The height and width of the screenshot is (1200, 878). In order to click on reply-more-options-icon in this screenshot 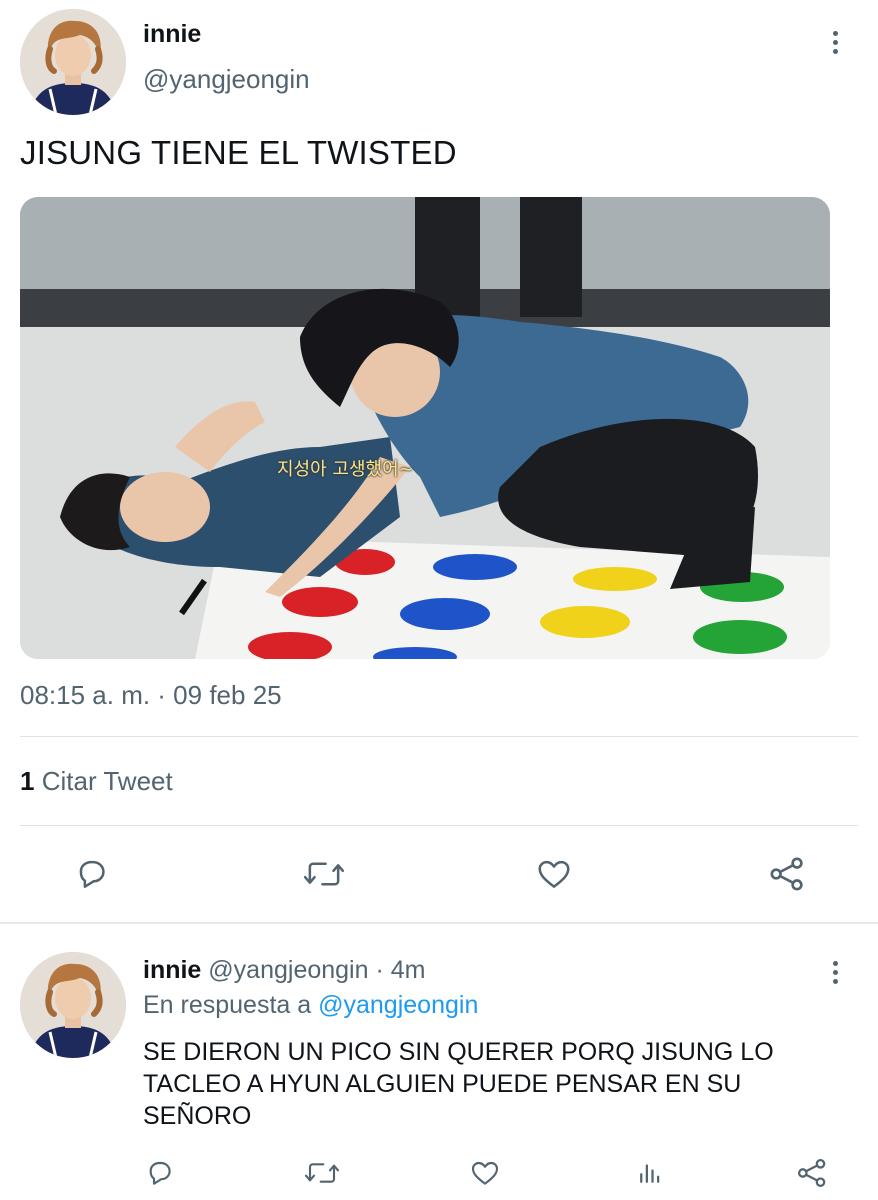, I will do `click(835, 972)`.